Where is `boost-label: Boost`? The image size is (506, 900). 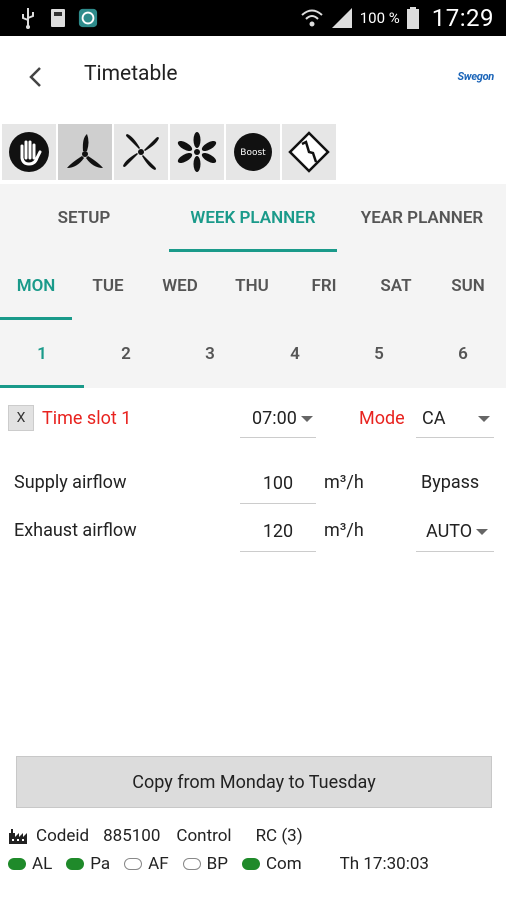 boost-label: Boost is located at coordinates (253, 153).